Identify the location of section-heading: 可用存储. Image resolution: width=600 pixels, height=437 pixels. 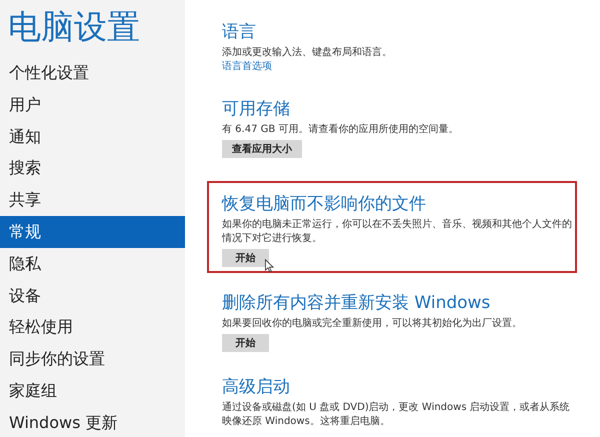
(256, 109).